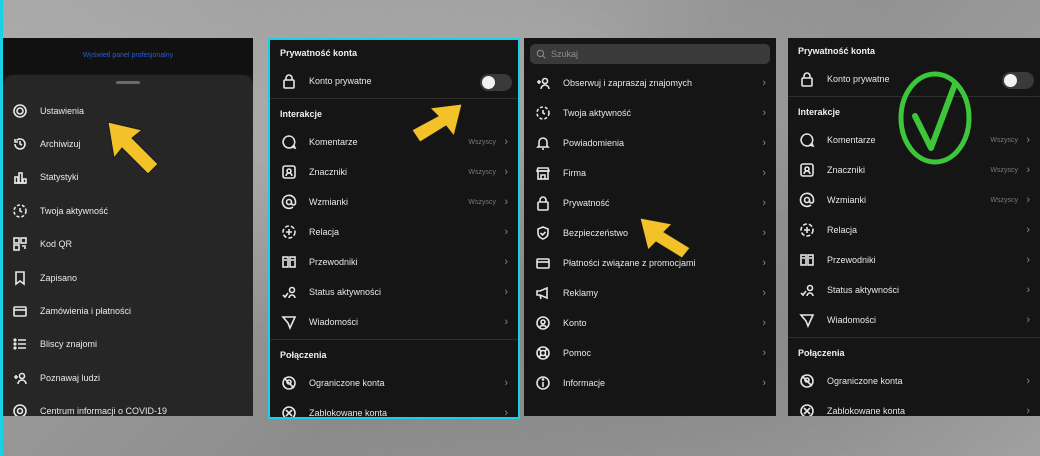 Image resolution: width=1040 pixels, height=456 pixels. Describe the element at coordinates (650, 353) in the screenshot. I see `settings-item-help: Pomoc ›` at that location.